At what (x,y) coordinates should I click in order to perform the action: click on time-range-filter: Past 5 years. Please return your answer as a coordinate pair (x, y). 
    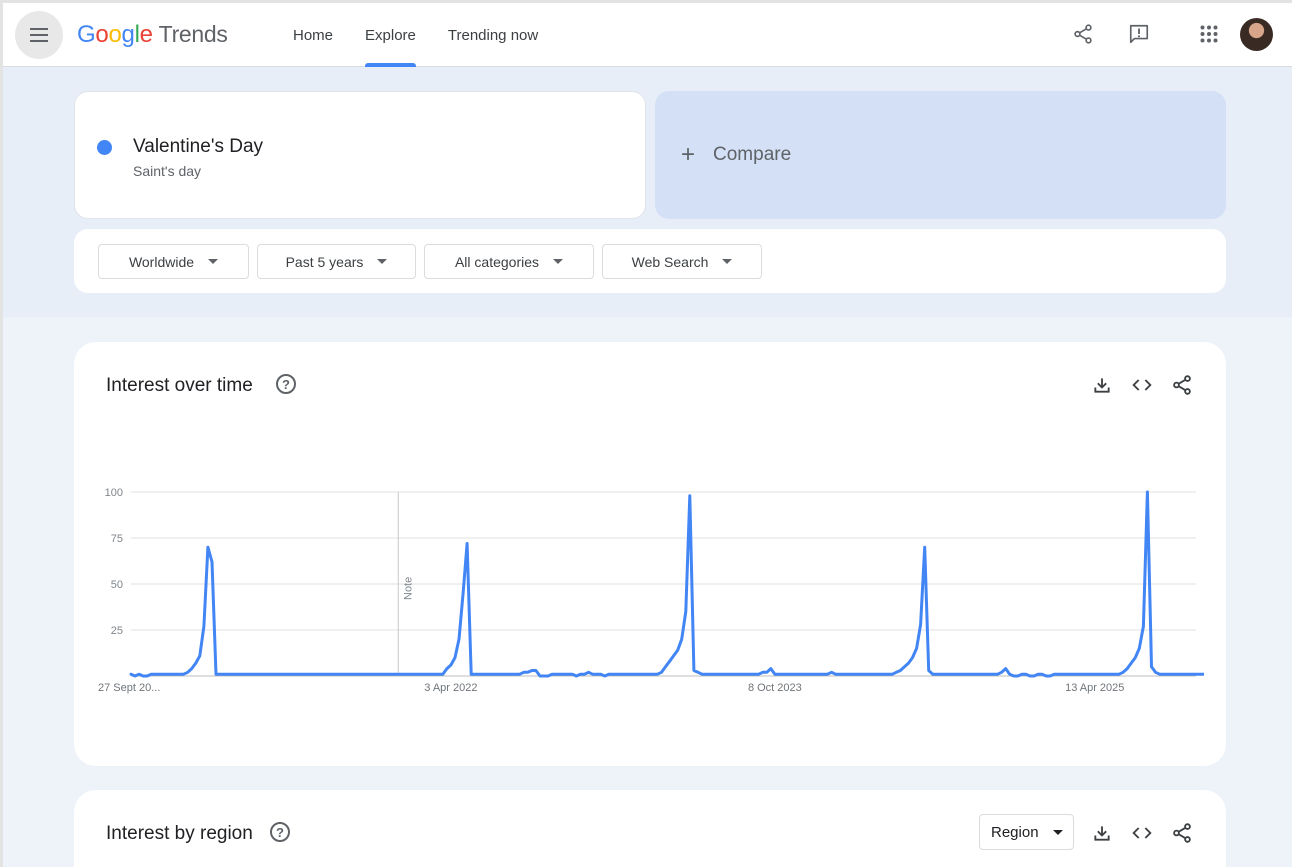
    Looking at the image, I should click on (336, 261).